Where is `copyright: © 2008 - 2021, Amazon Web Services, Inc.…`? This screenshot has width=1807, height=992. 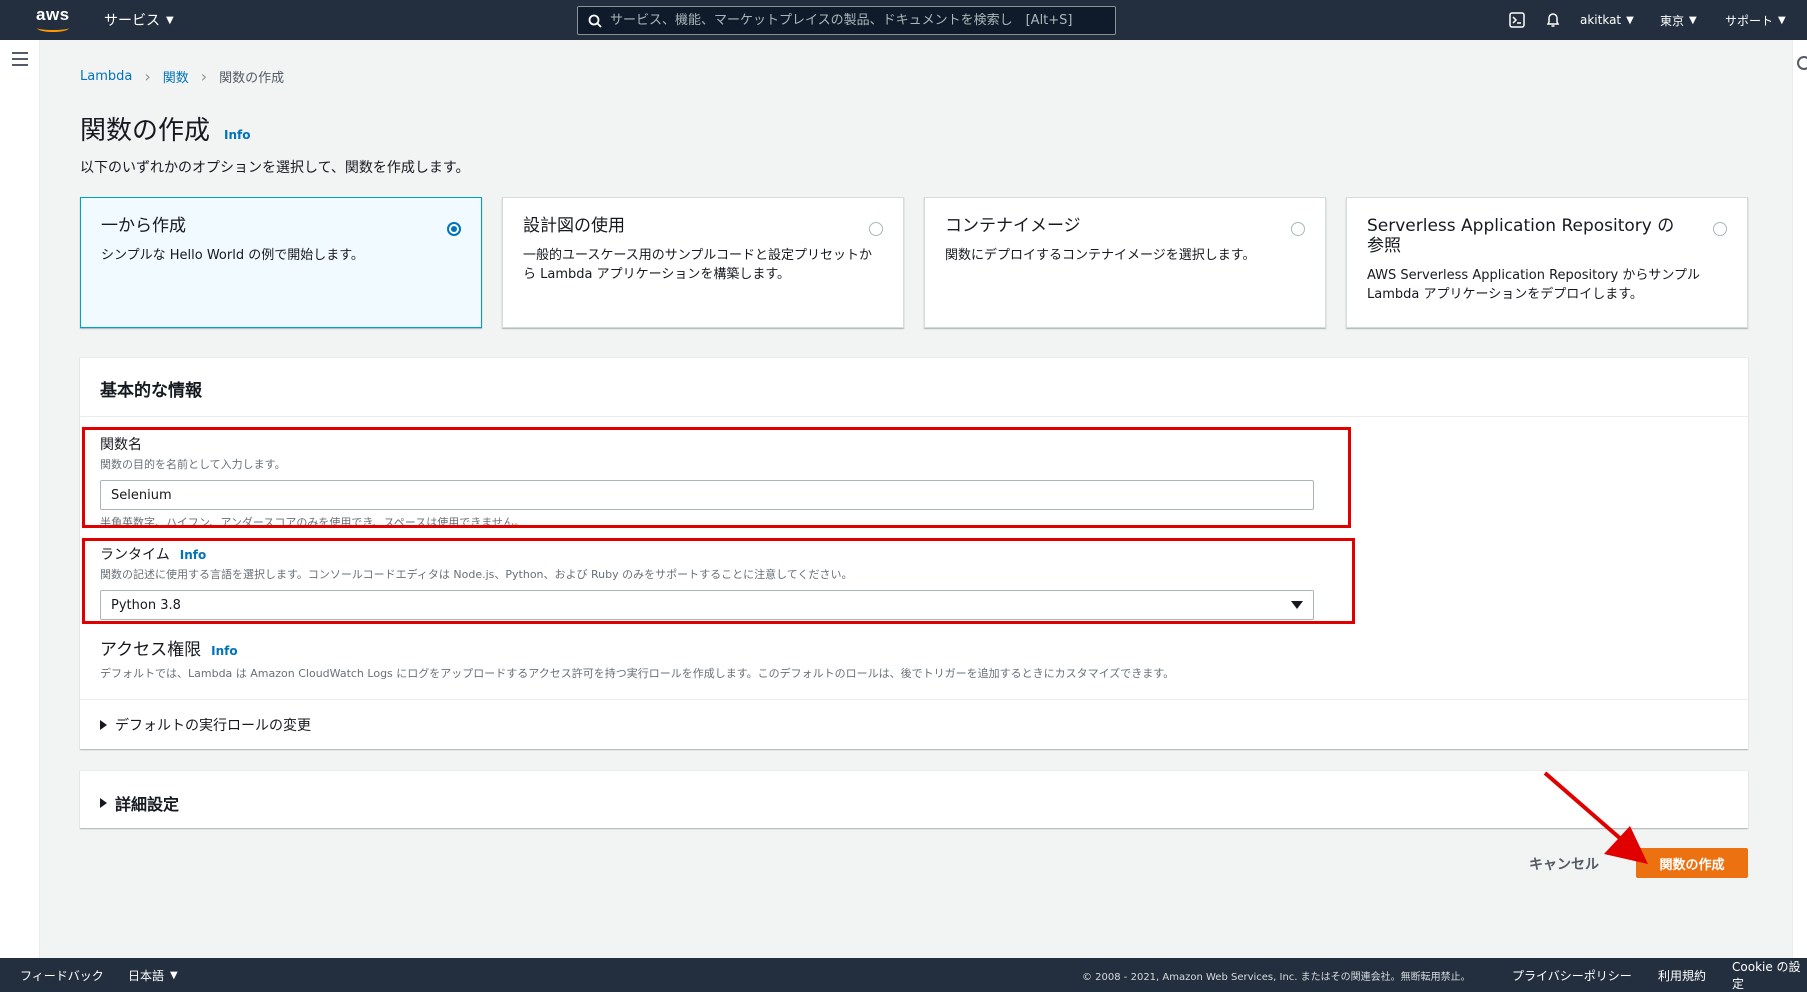 copyright: © 2008 - 2021, Amazon Web Services, Inc.… is located at coordinates (1276, 977).